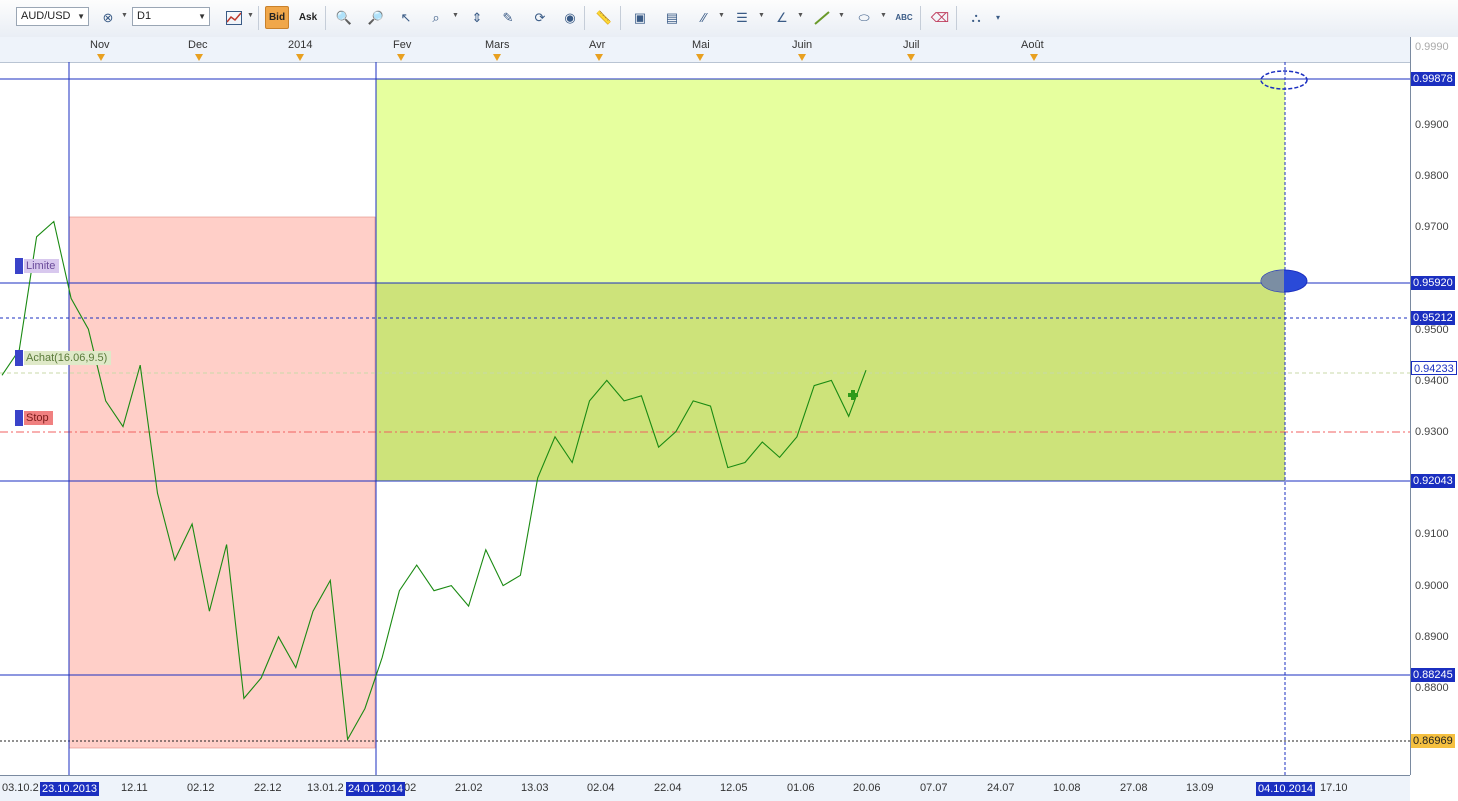 The height and width of the screenshot is (801, 1458). I want to click on date-label: 27.08, so click(1134, 788).